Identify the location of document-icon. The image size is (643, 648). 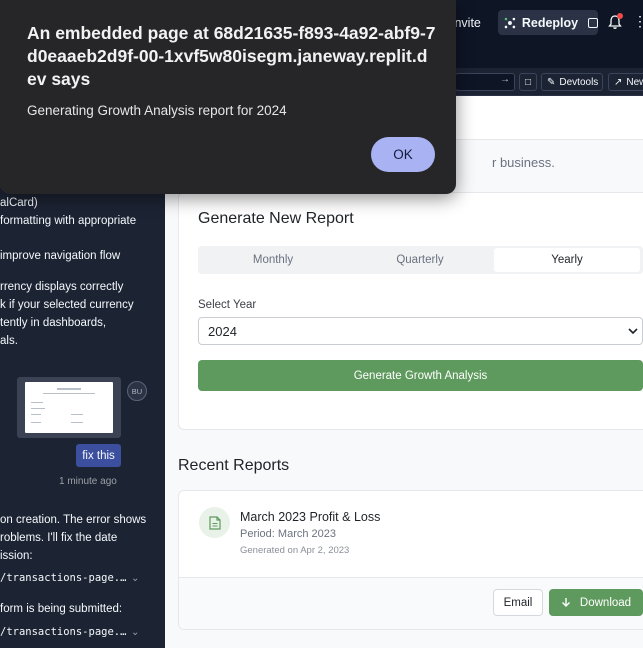
(214, 522).